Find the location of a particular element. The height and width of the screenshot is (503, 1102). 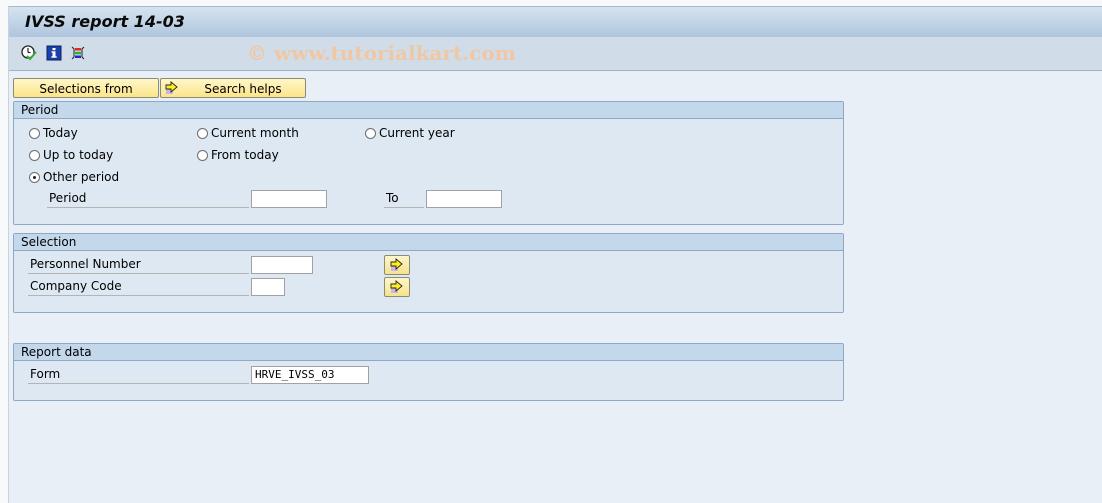

personnel-number-input is located at coordinates (282, 265).